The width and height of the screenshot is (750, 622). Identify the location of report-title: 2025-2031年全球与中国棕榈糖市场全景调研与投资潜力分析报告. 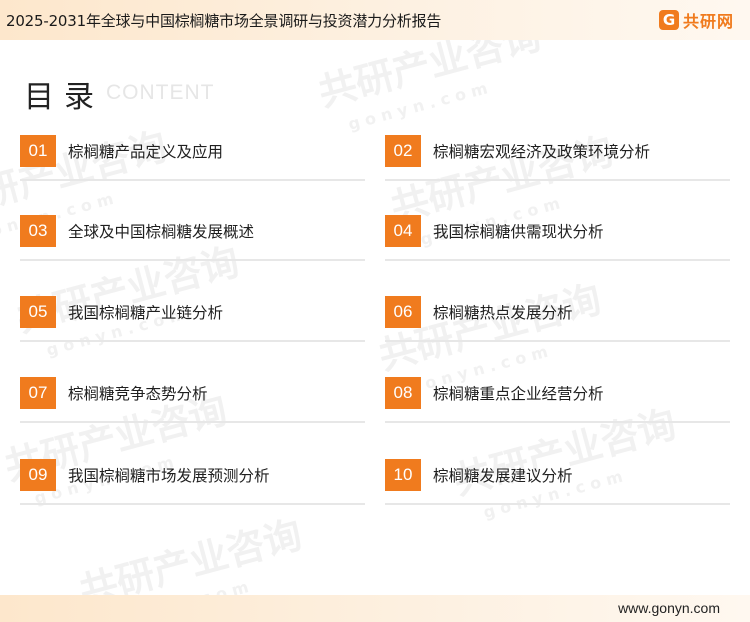
(224, 21).